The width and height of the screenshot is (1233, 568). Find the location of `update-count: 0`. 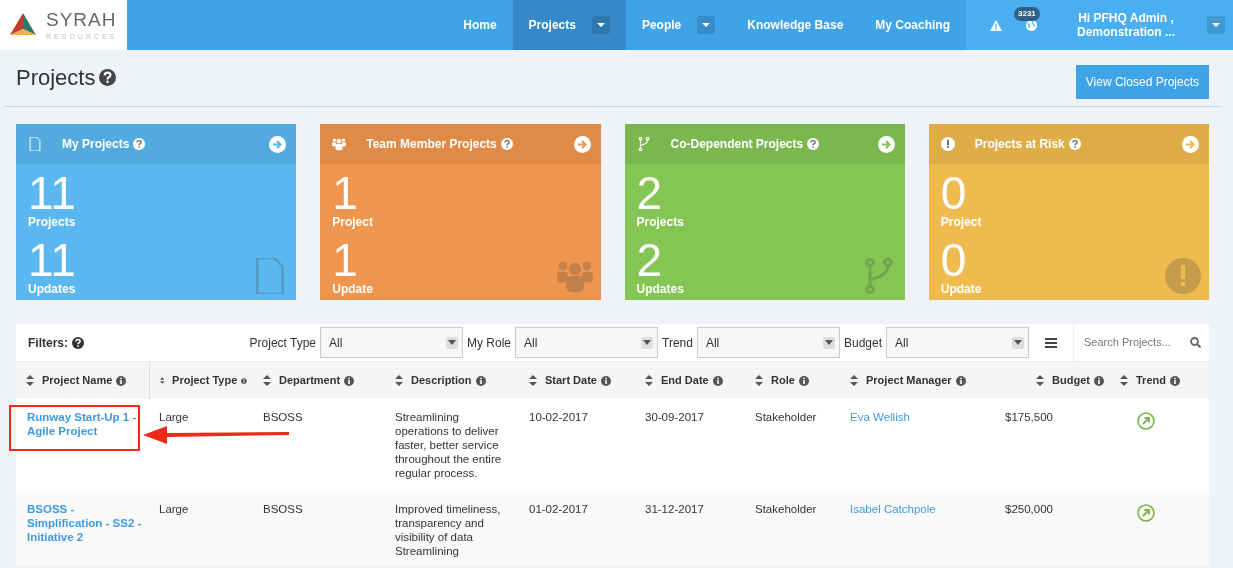

update-count: 0 is located at coordinates (953, 260).